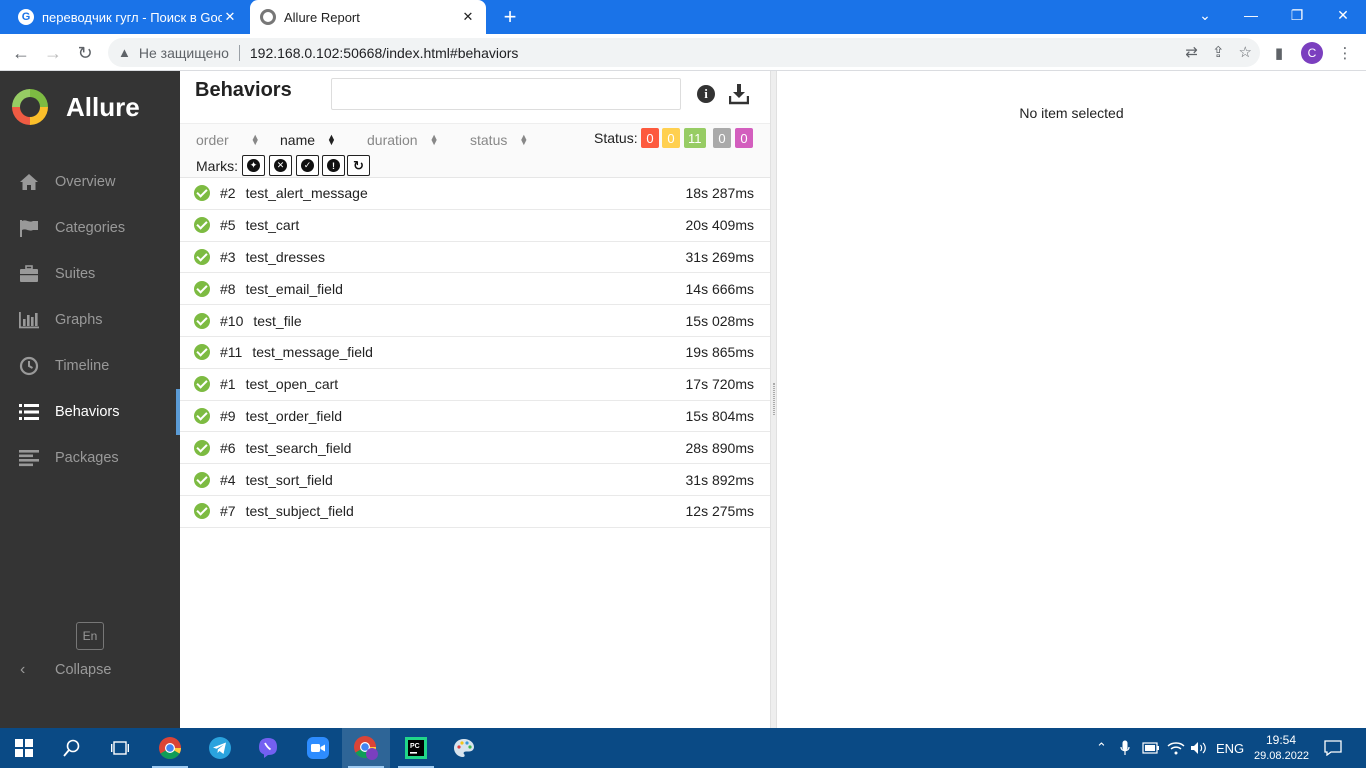  What do you see at coordinates (499, 140) in the screenshot?
I see `sort-by-status: status ▲ ▼` at bounding box center [499, 140].